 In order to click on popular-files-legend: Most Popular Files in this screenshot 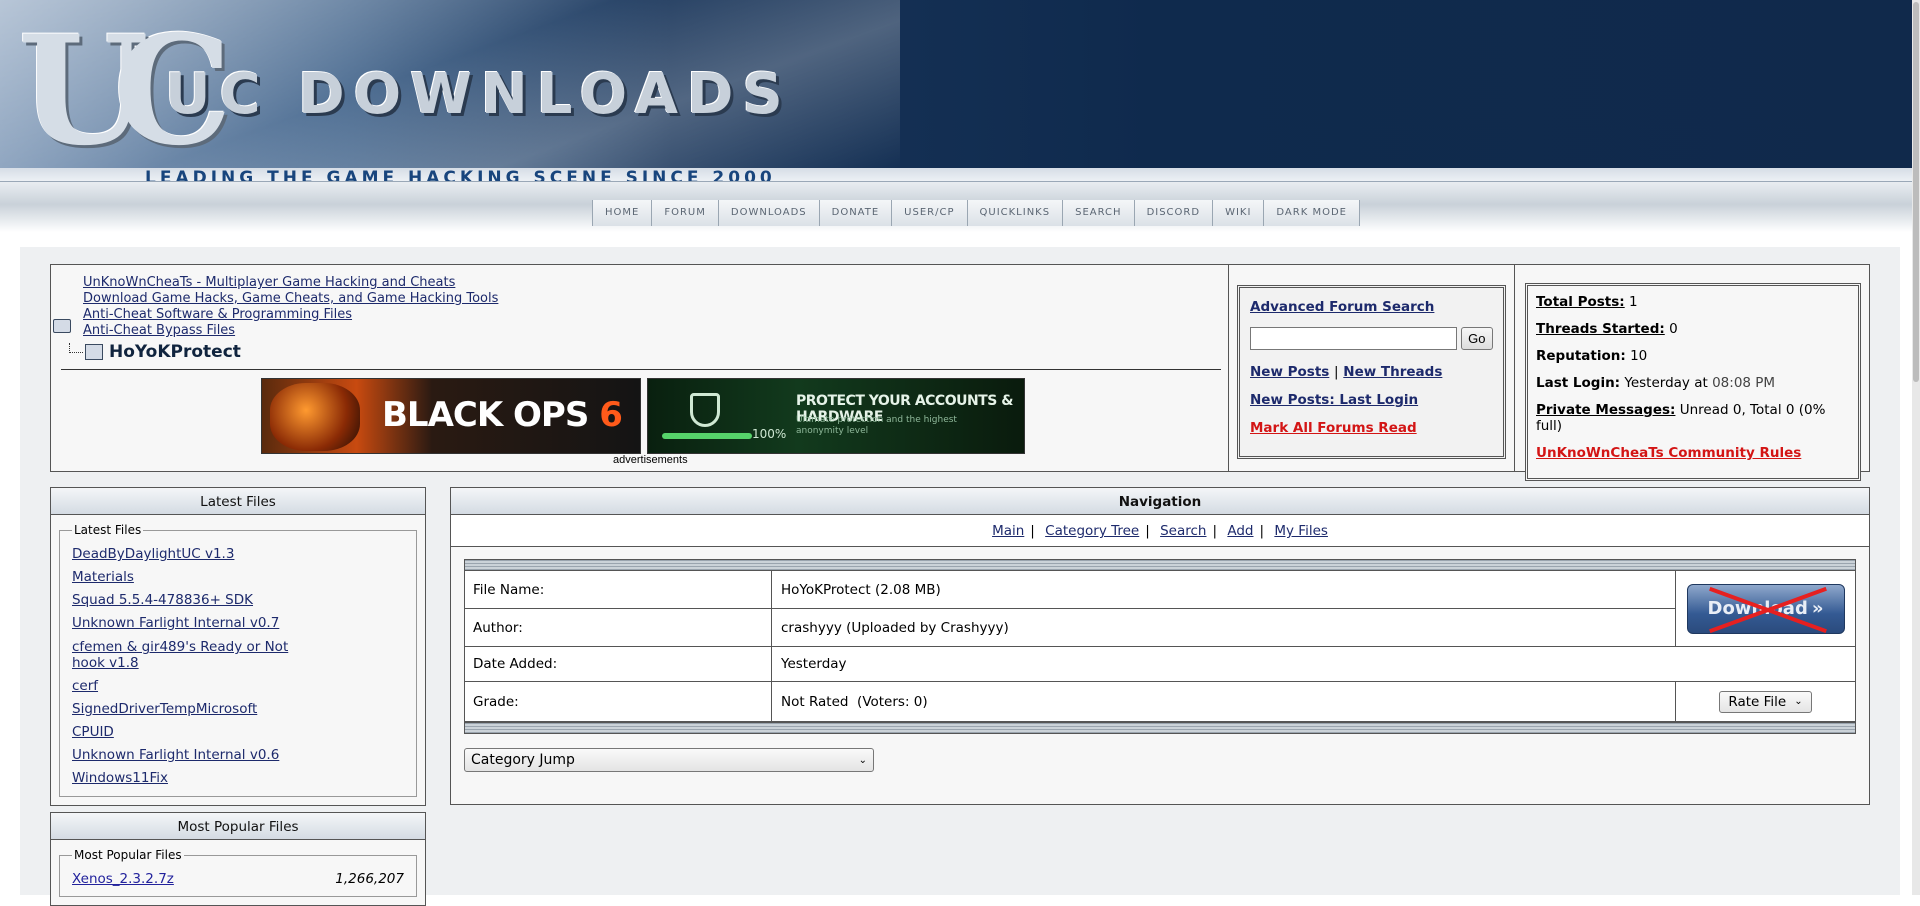, I will do `click(128, 855)`.